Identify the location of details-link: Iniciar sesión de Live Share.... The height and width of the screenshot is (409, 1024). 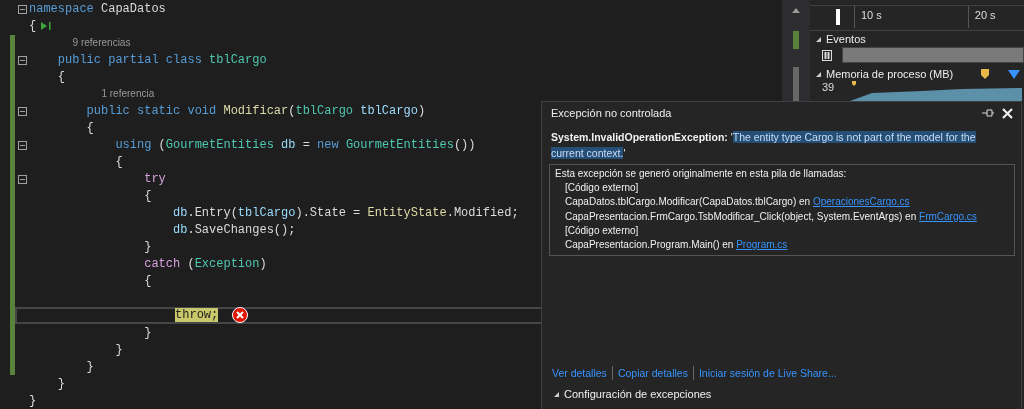
(767, 373).